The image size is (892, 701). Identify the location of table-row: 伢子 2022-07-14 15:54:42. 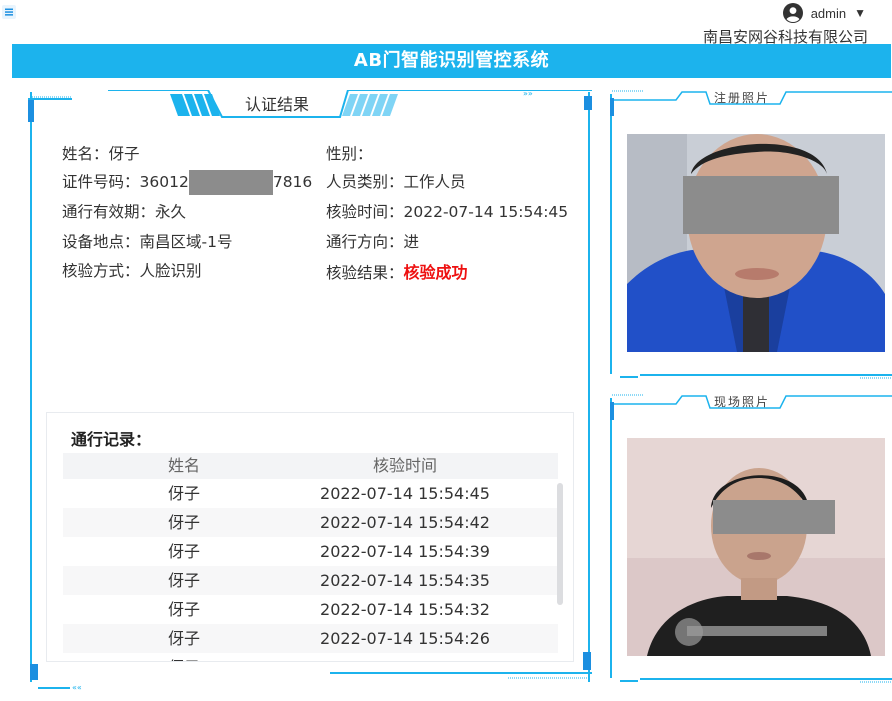
(310, 522).